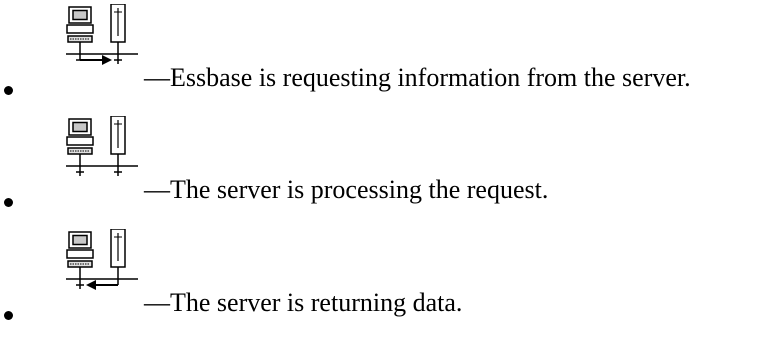 The image size is (768, 337). What do you see at coordinates (102, 34) in the screenshot?
I see `client-server-request-icon` at bounding box center [102, 34].